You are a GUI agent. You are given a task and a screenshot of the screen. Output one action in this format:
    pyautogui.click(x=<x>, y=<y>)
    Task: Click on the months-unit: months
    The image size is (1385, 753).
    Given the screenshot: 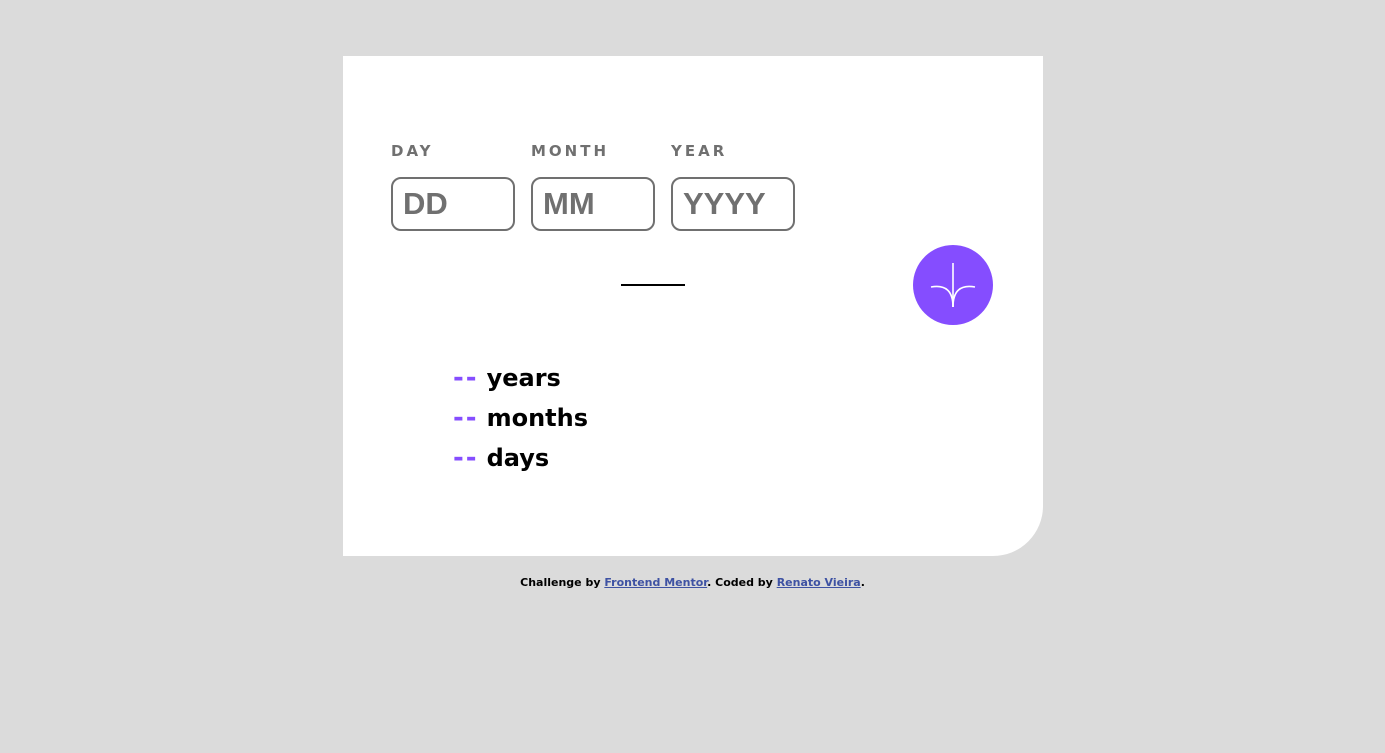 What is the action you would take?
    pyautogui.click(x=537, y=418)
    